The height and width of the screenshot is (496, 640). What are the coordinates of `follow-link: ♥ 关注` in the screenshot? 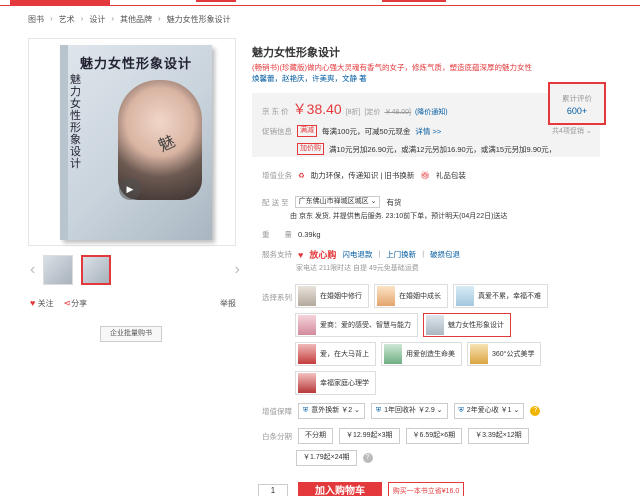 It's located at (42, 303).